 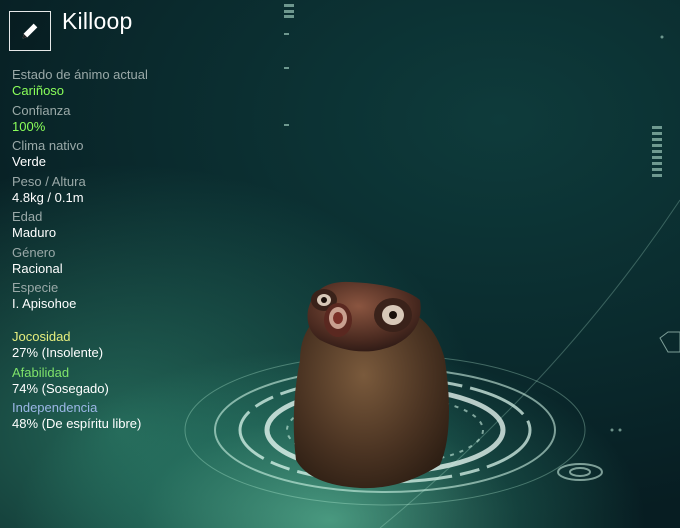 I want to click on stat-weight-height: Peso / Altura 4.8kg / 0.1m, so click(x=142, y=192).